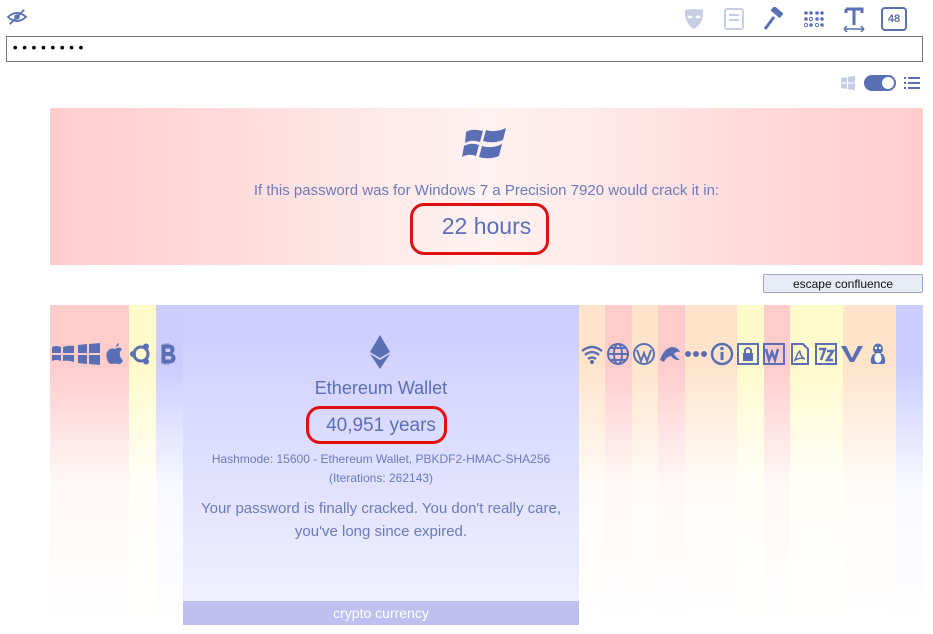 This screenshot has width=933, height=634. I want to click on mask-icon, so click(694, 19).